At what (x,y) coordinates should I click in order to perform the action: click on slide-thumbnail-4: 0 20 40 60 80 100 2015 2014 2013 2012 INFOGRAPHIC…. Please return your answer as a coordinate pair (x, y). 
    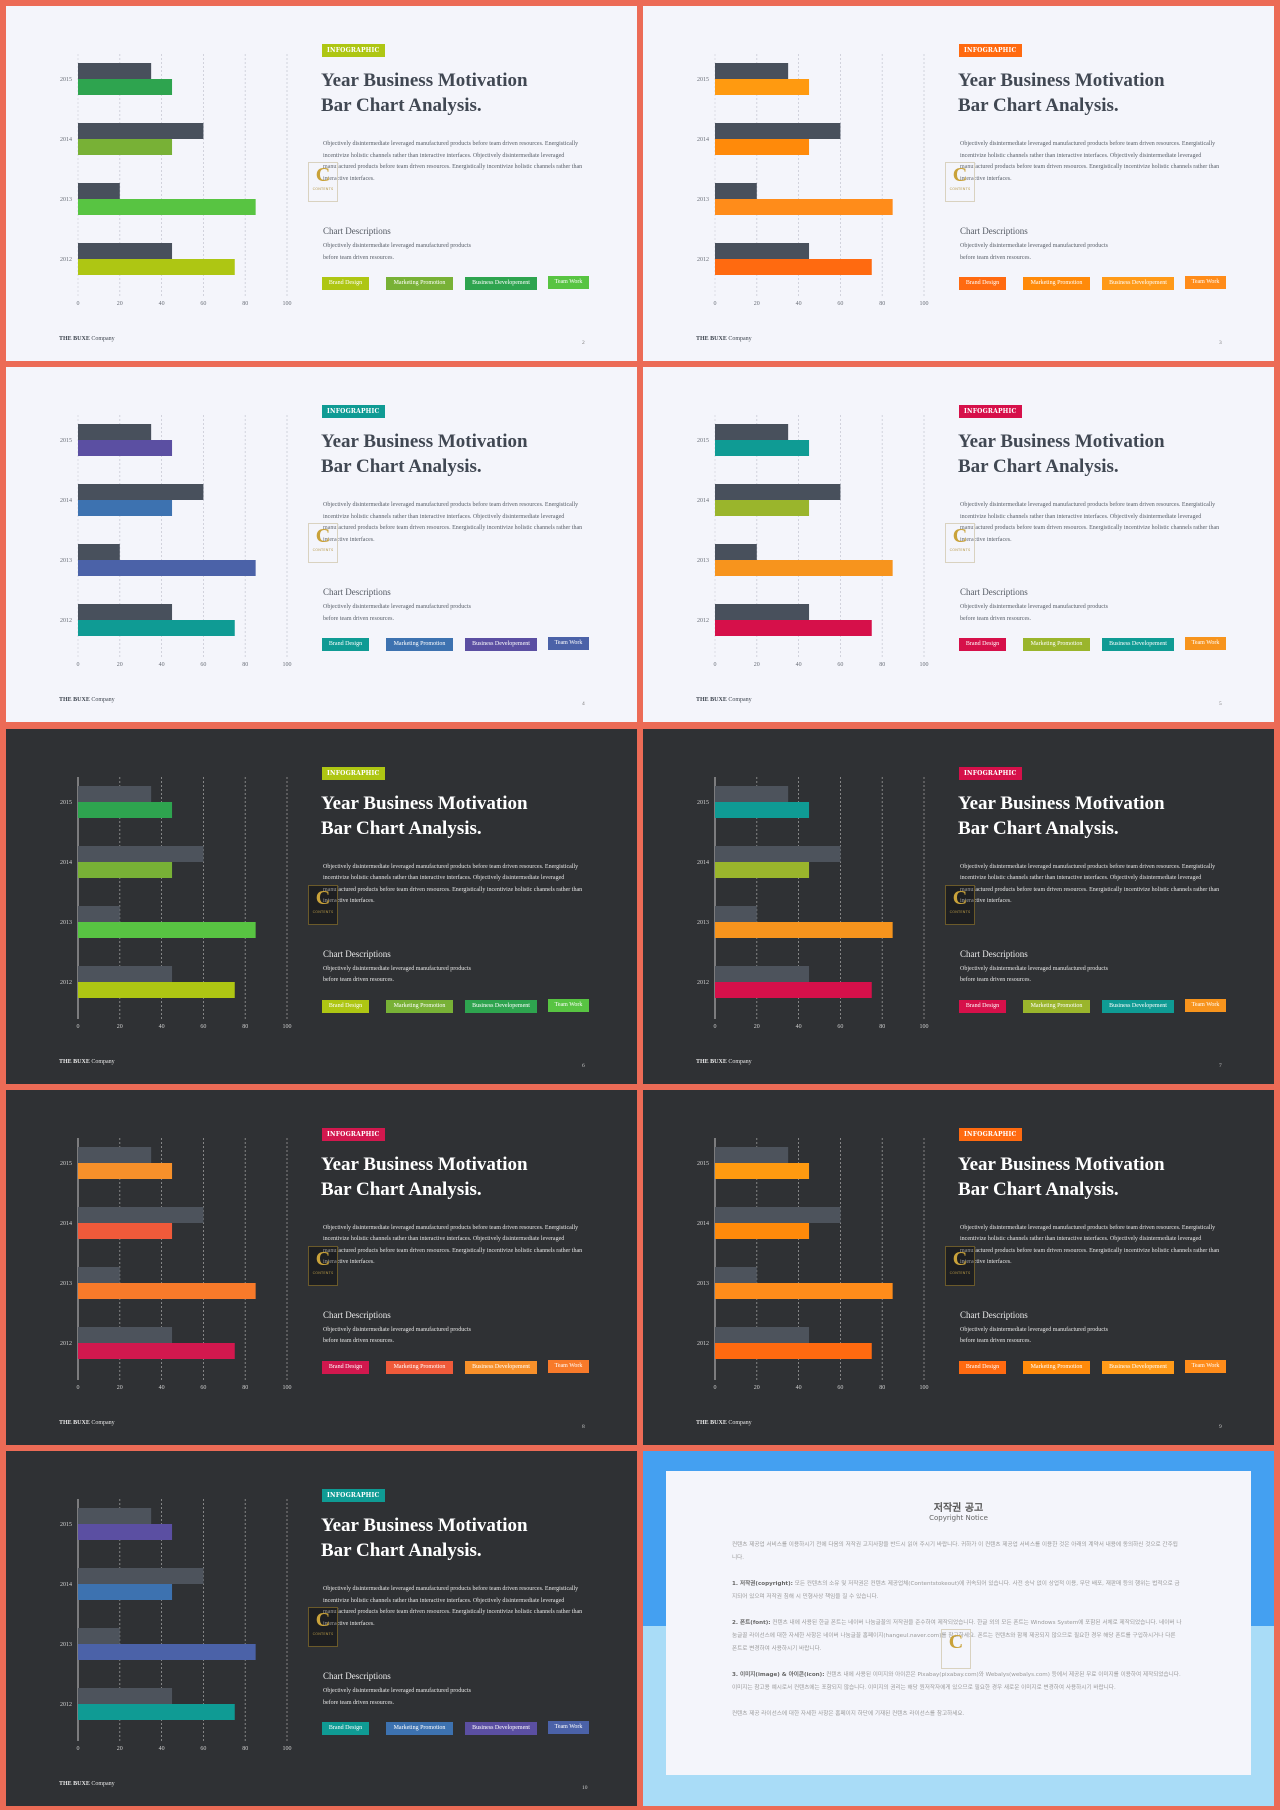
    Looking at the image, I should click on (321, 545).